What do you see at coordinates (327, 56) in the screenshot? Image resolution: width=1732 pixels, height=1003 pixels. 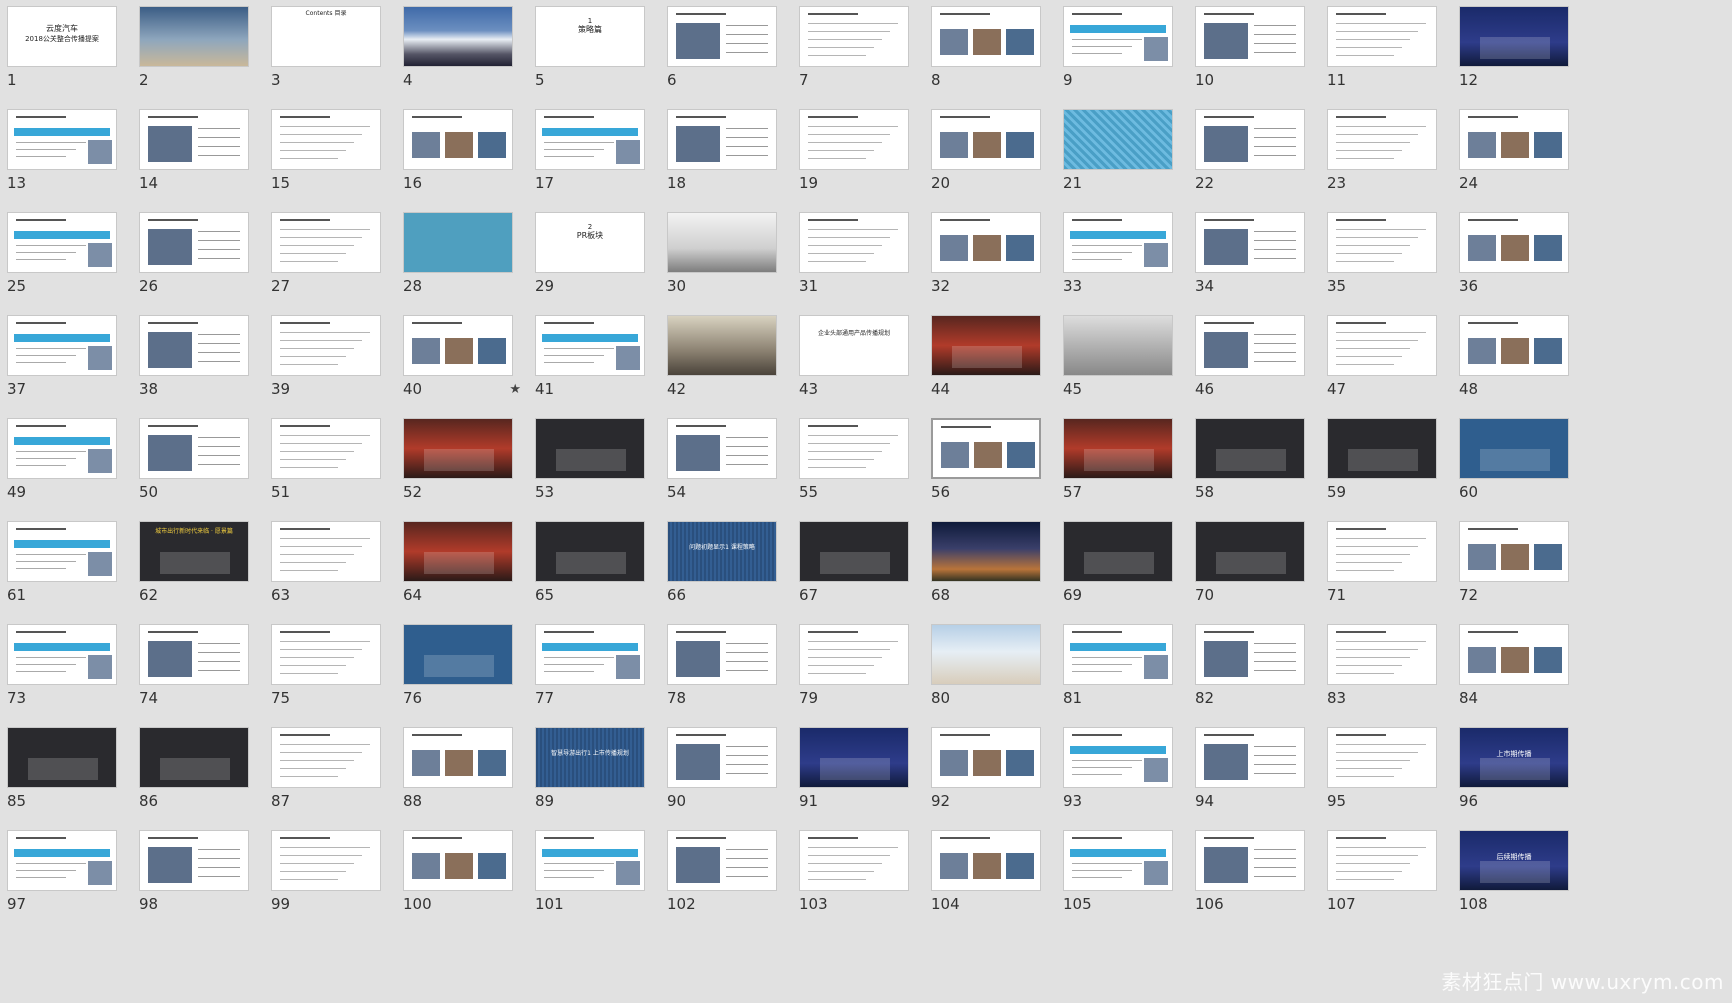 I see `slide-thumbnail-3: Contents 目录 3` at bounding box center [327, 56].